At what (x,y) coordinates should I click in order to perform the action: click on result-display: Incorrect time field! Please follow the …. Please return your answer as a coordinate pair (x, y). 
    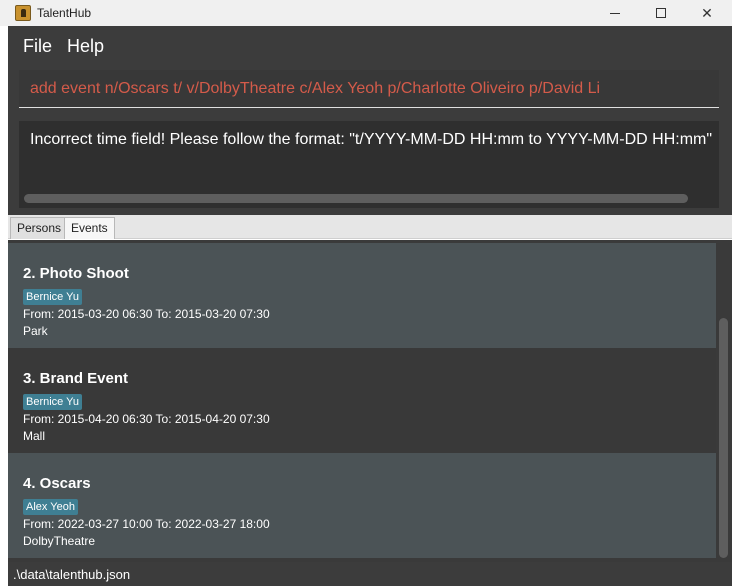
    Looking at the image, I should click on (369, 164).